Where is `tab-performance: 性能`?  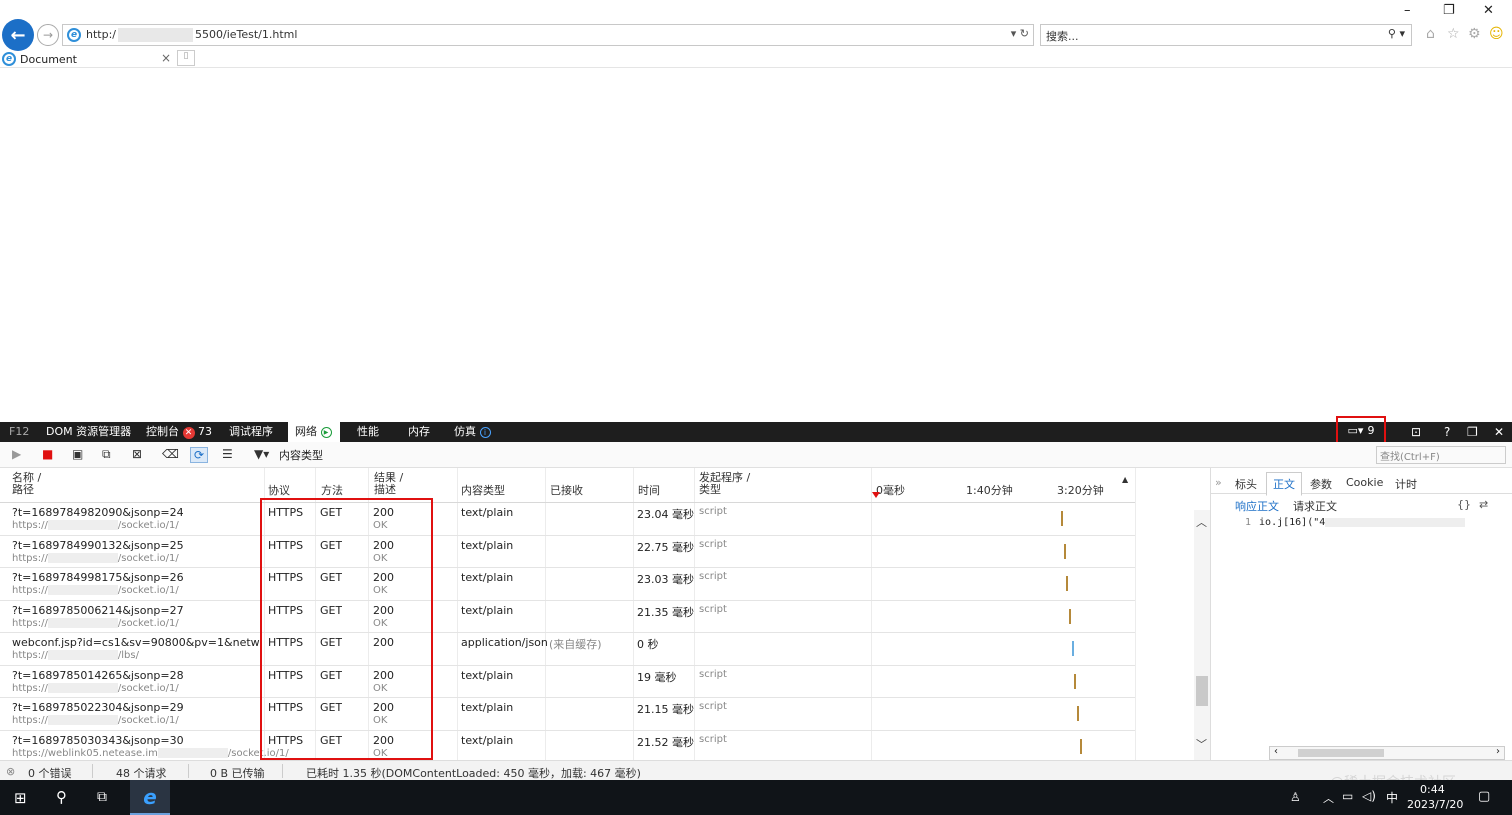
tab-performance: 性能 is located at coordinates (368, 432).